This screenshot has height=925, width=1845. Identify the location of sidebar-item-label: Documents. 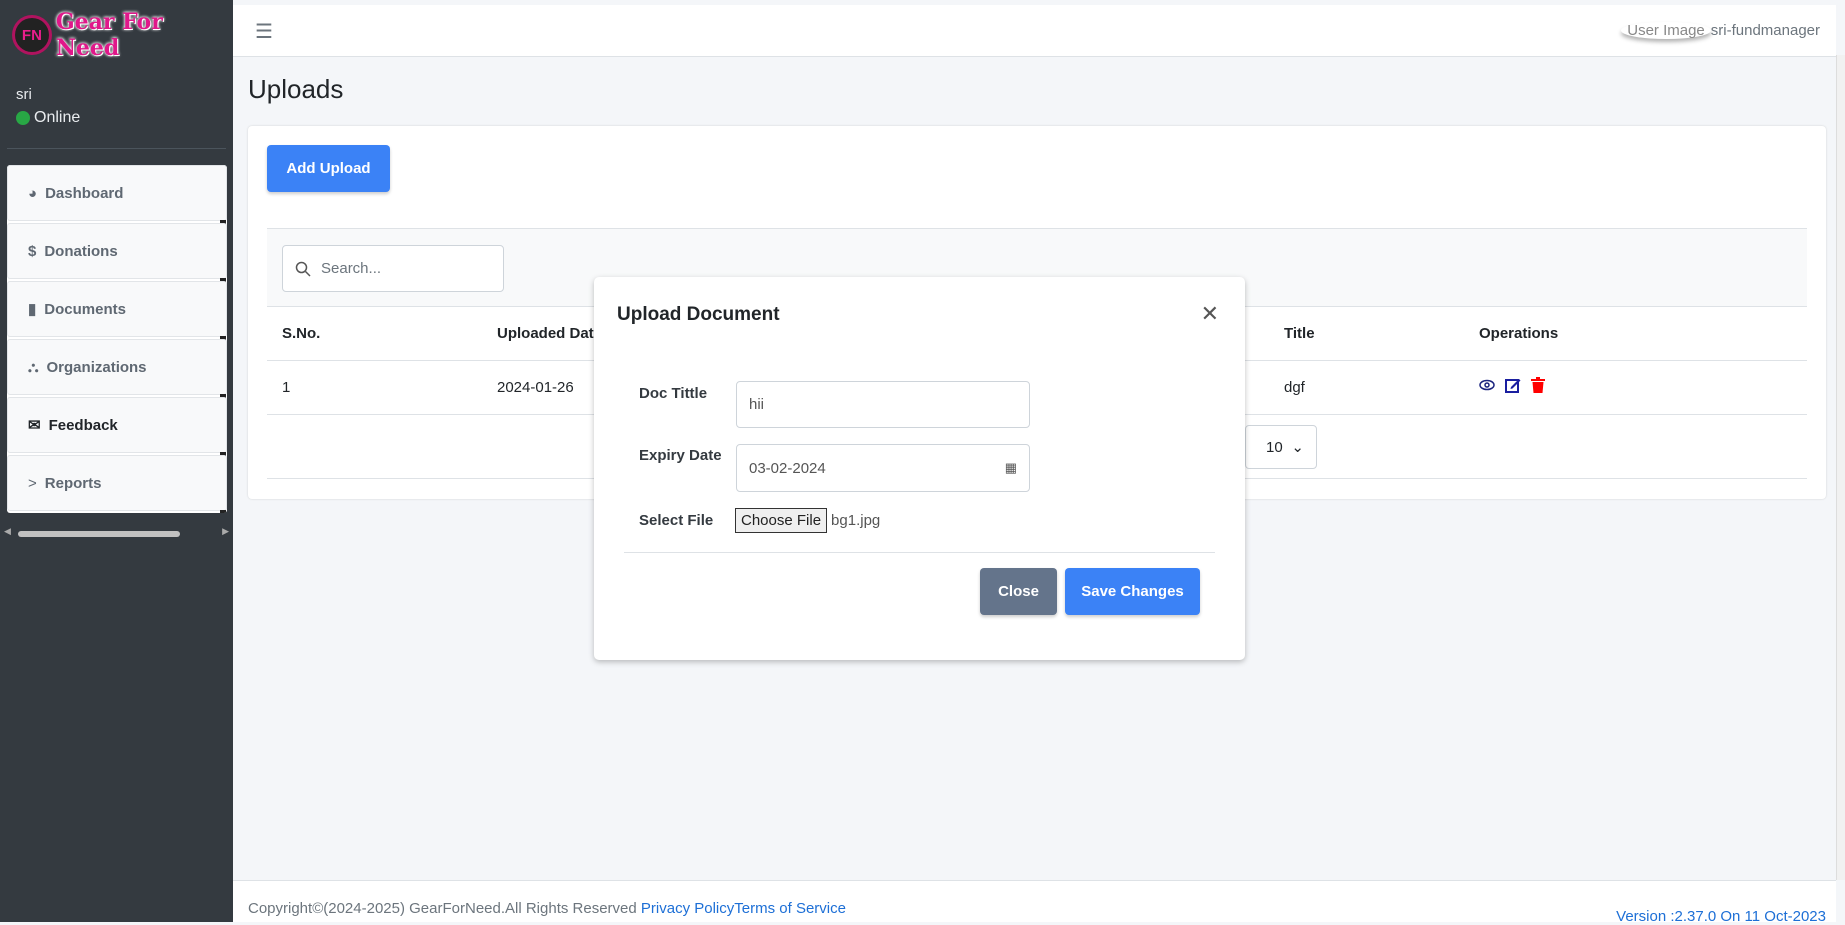
(85, 309).